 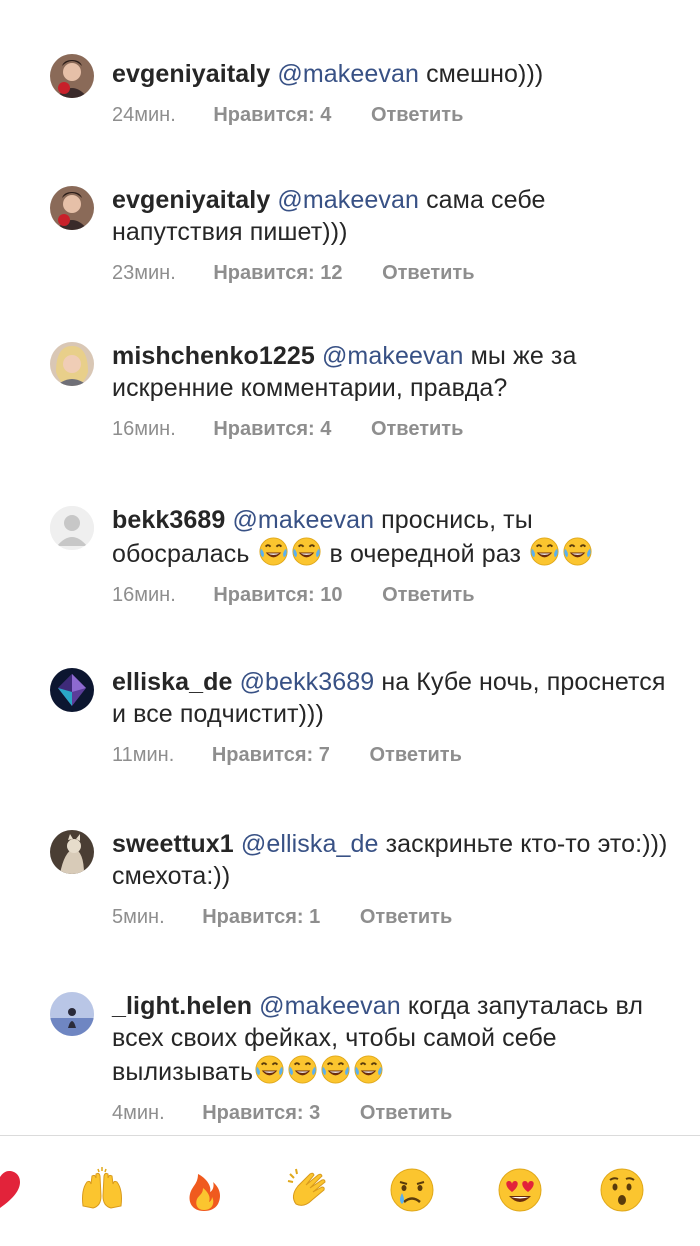 What do you see at coordinates (261, 1113) in the screenshot?
I see `comment-likes: Нравится: 3` at bounding box center [261, 1113].